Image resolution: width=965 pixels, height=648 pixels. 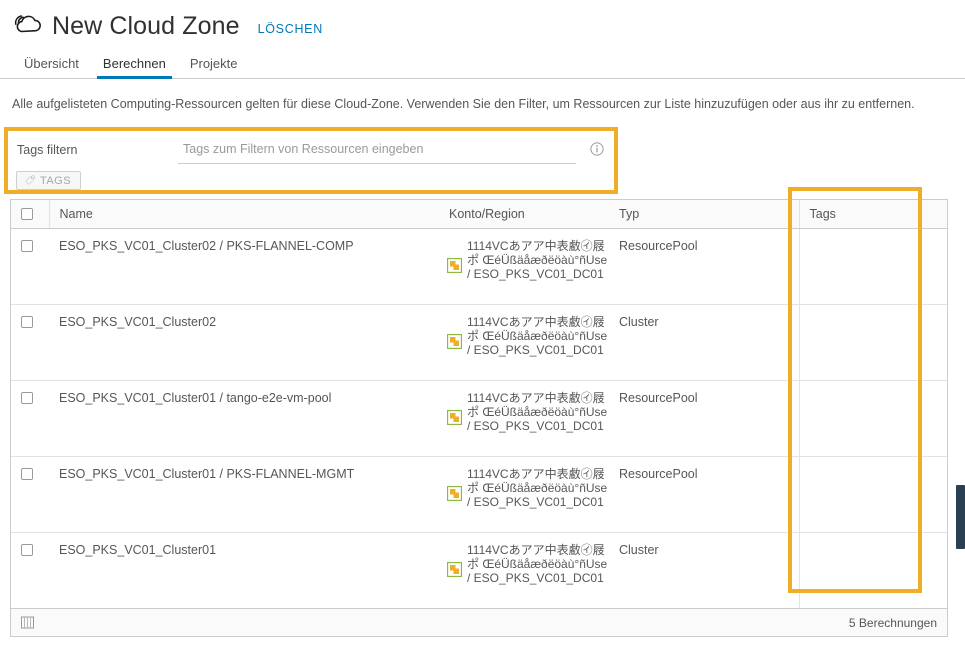 What do you see at coordinates (482, 63) in the screenshot?
I see `tab-bar: Übersicht Berechnen Projekte` at bounding box center [482, 63].